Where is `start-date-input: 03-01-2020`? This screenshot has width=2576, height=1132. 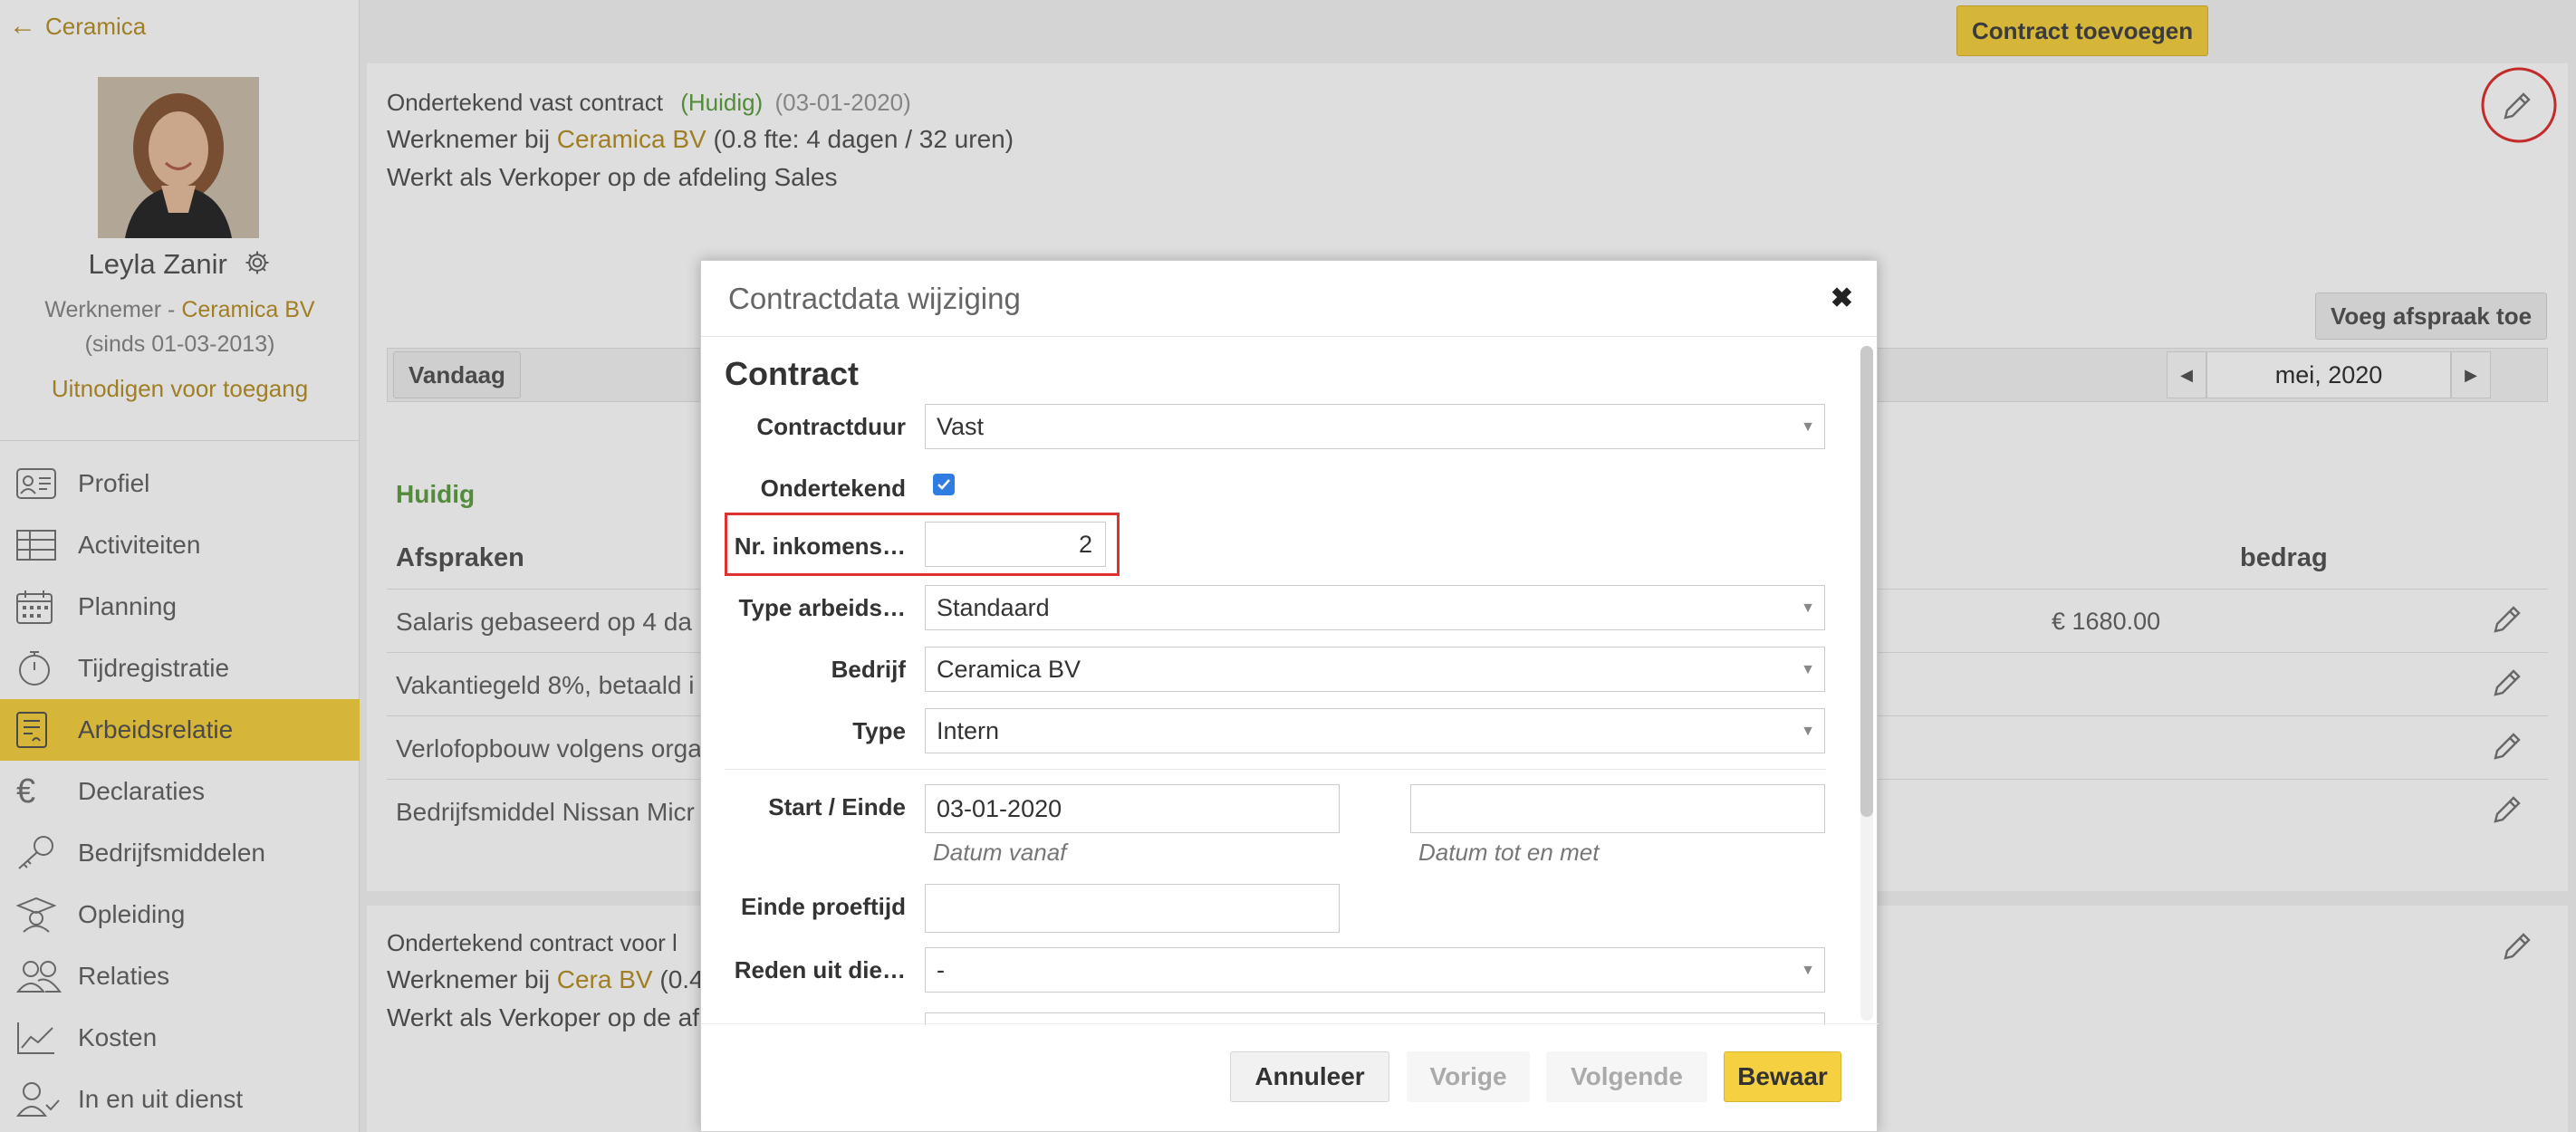 start-date-input: 03-01-2020 is located at coordinates (1132, 808).